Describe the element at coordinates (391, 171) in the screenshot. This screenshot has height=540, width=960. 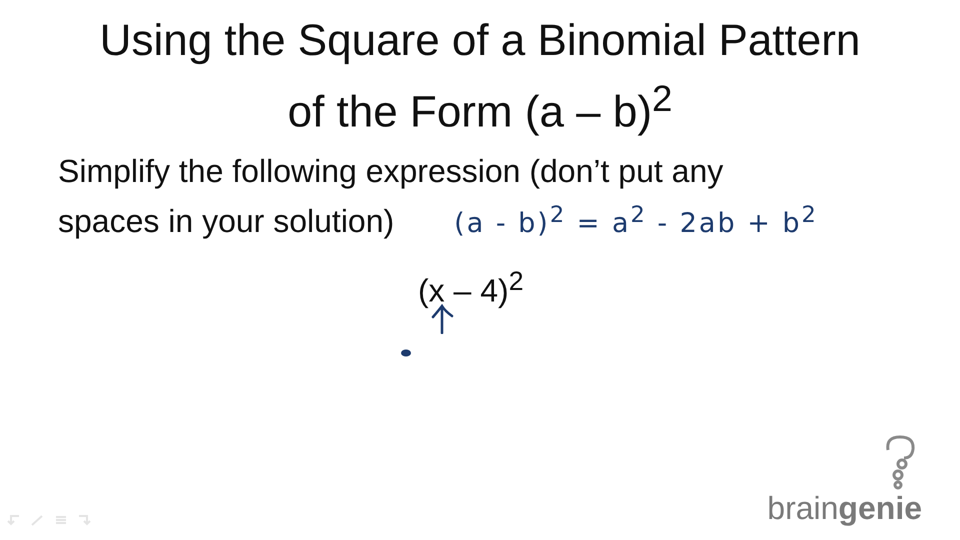
I see `instruction-text: Simplify the following expression (don’t put any` at that location.